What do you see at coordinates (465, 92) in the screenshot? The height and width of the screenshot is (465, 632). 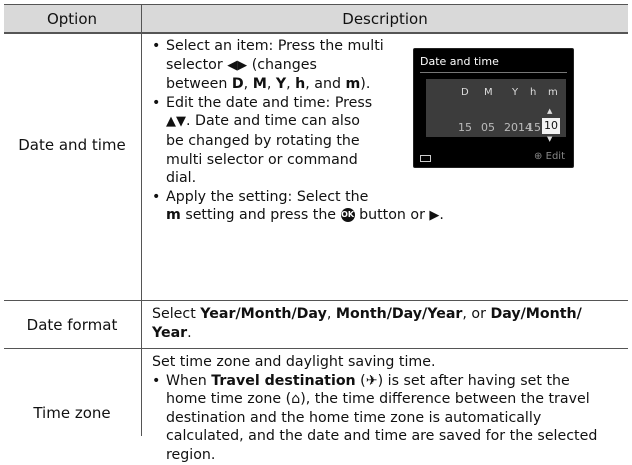 I see `label-d: D` at bounding box center [465, 92].